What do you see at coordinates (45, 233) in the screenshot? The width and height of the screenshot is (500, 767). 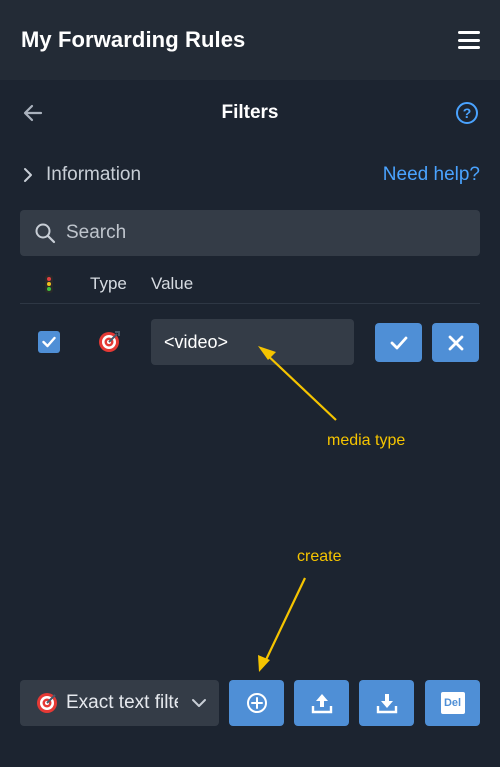 I see `search-icon` at bounding box center [45, 233].